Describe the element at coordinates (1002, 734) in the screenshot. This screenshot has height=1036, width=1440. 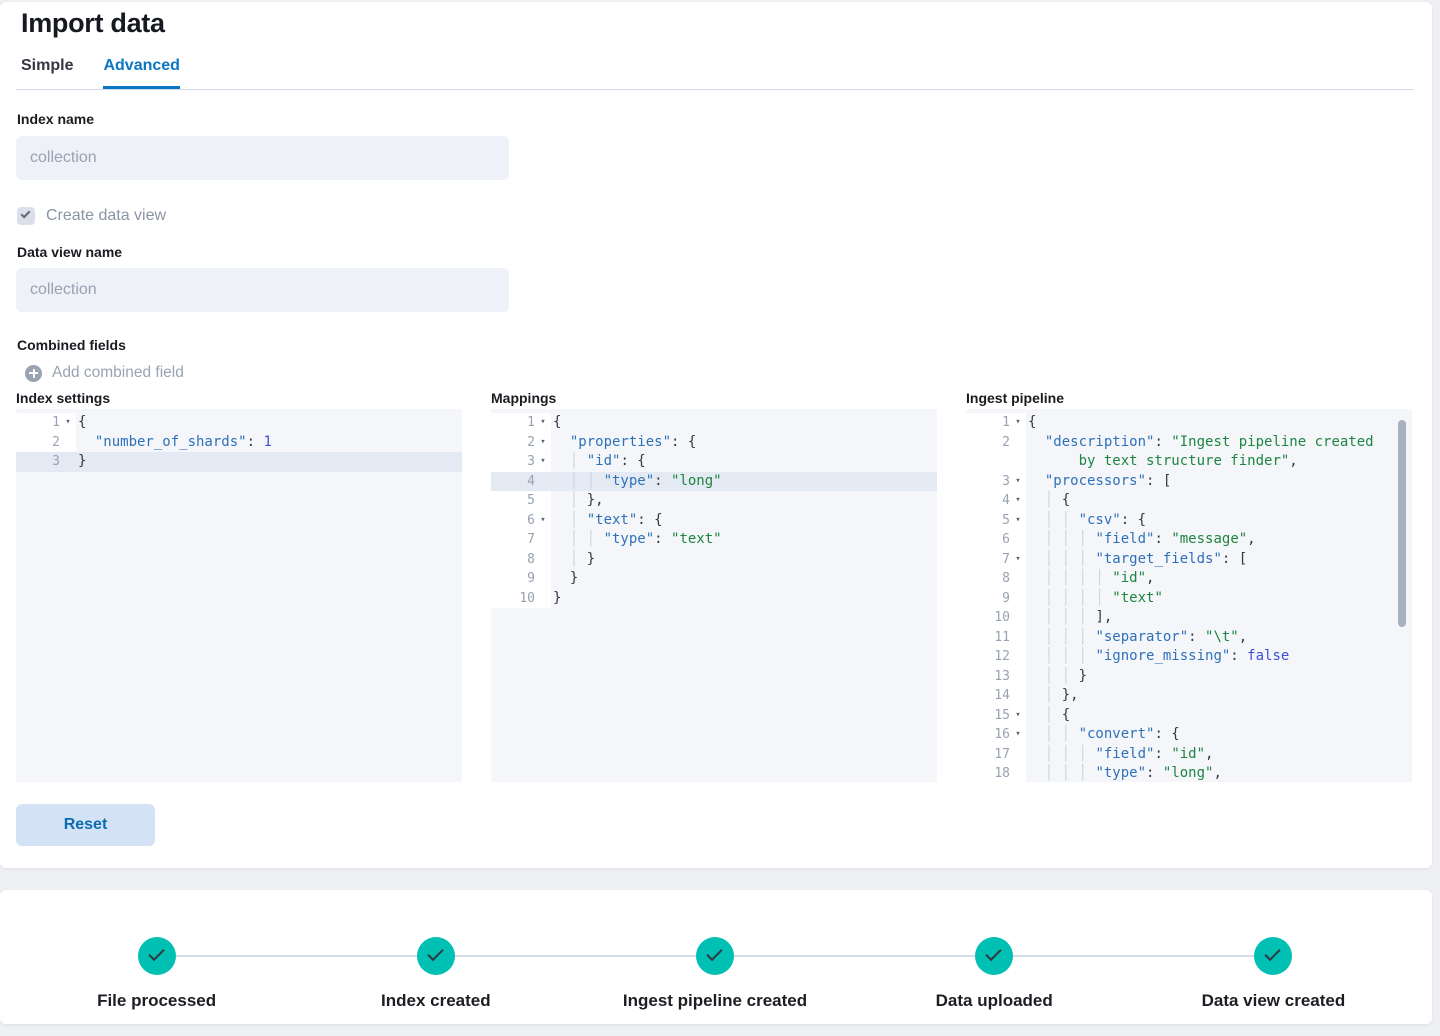
I see `line-number: 16` at that location.